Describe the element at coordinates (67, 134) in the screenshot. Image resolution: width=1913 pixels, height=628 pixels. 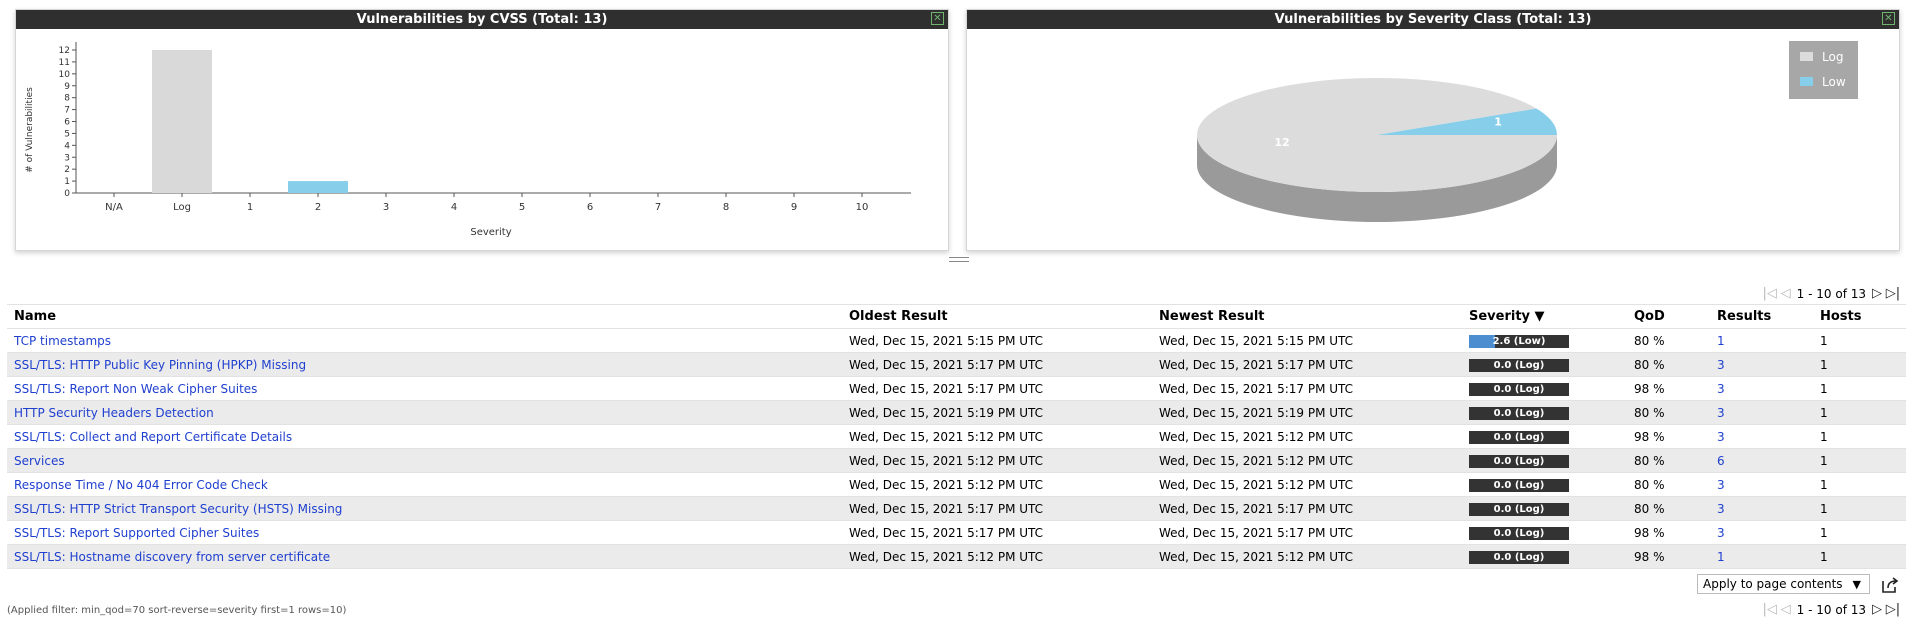
I see `y-tick-label: 5` at that location.